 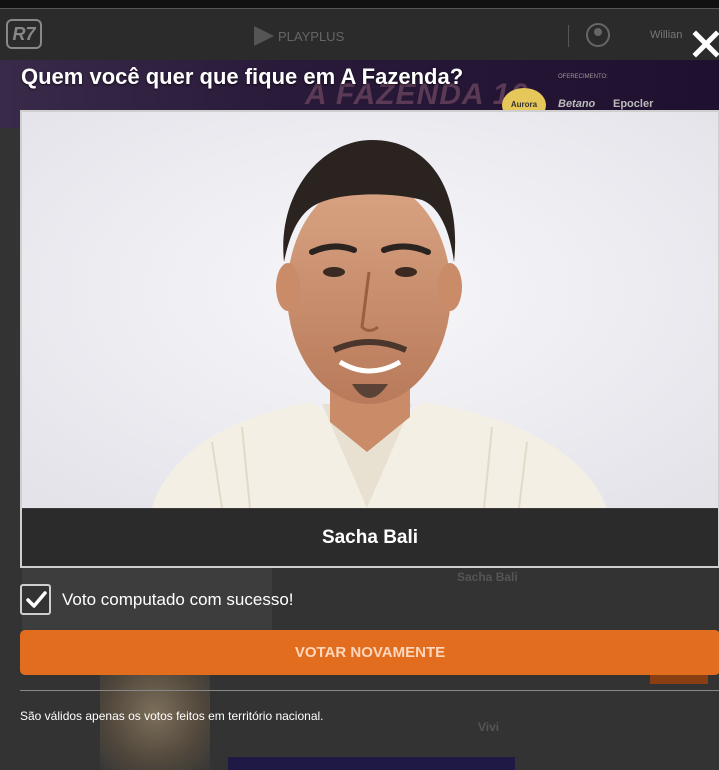 I want to click on close-icon, so click(x=705, y=44).